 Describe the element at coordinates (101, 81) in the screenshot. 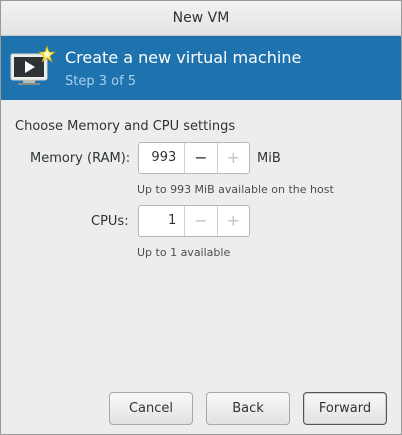

I see `wizard-step-indicator: Step 3 of 5` at that location.